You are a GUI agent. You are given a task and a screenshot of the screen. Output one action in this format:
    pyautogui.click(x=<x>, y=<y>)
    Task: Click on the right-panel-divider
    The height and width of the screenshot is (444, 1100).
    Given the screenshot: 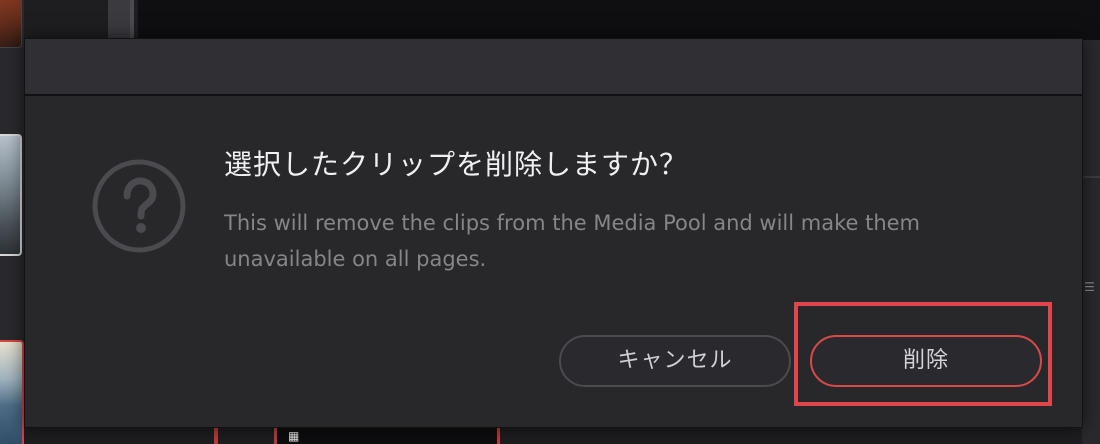 What is the action you would take?
    pyautogui.click(x=1091, y=177)
    